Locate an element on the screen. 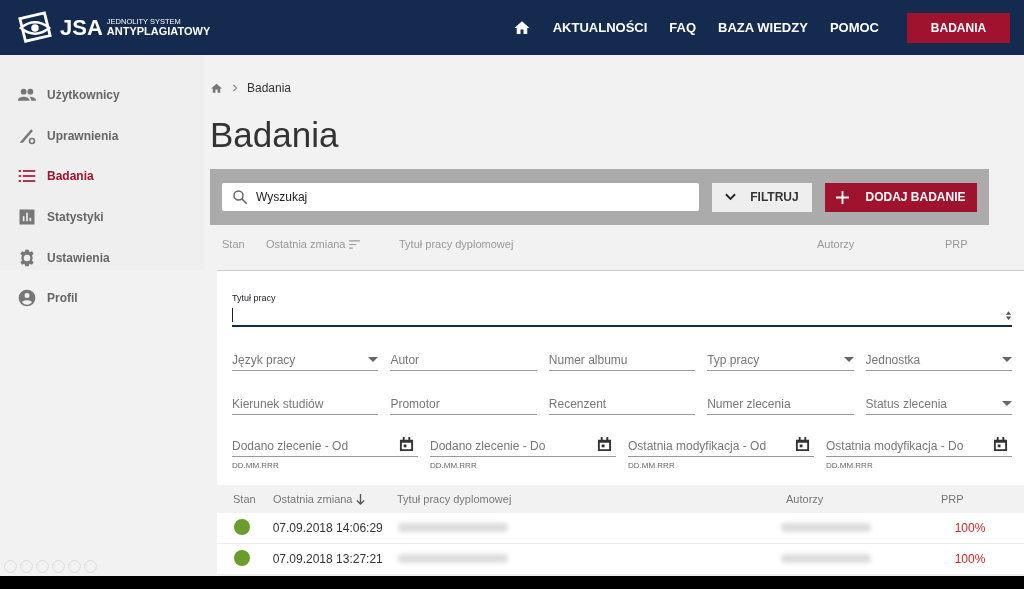  bar-chart-icon is located at coordinates (27, 217).